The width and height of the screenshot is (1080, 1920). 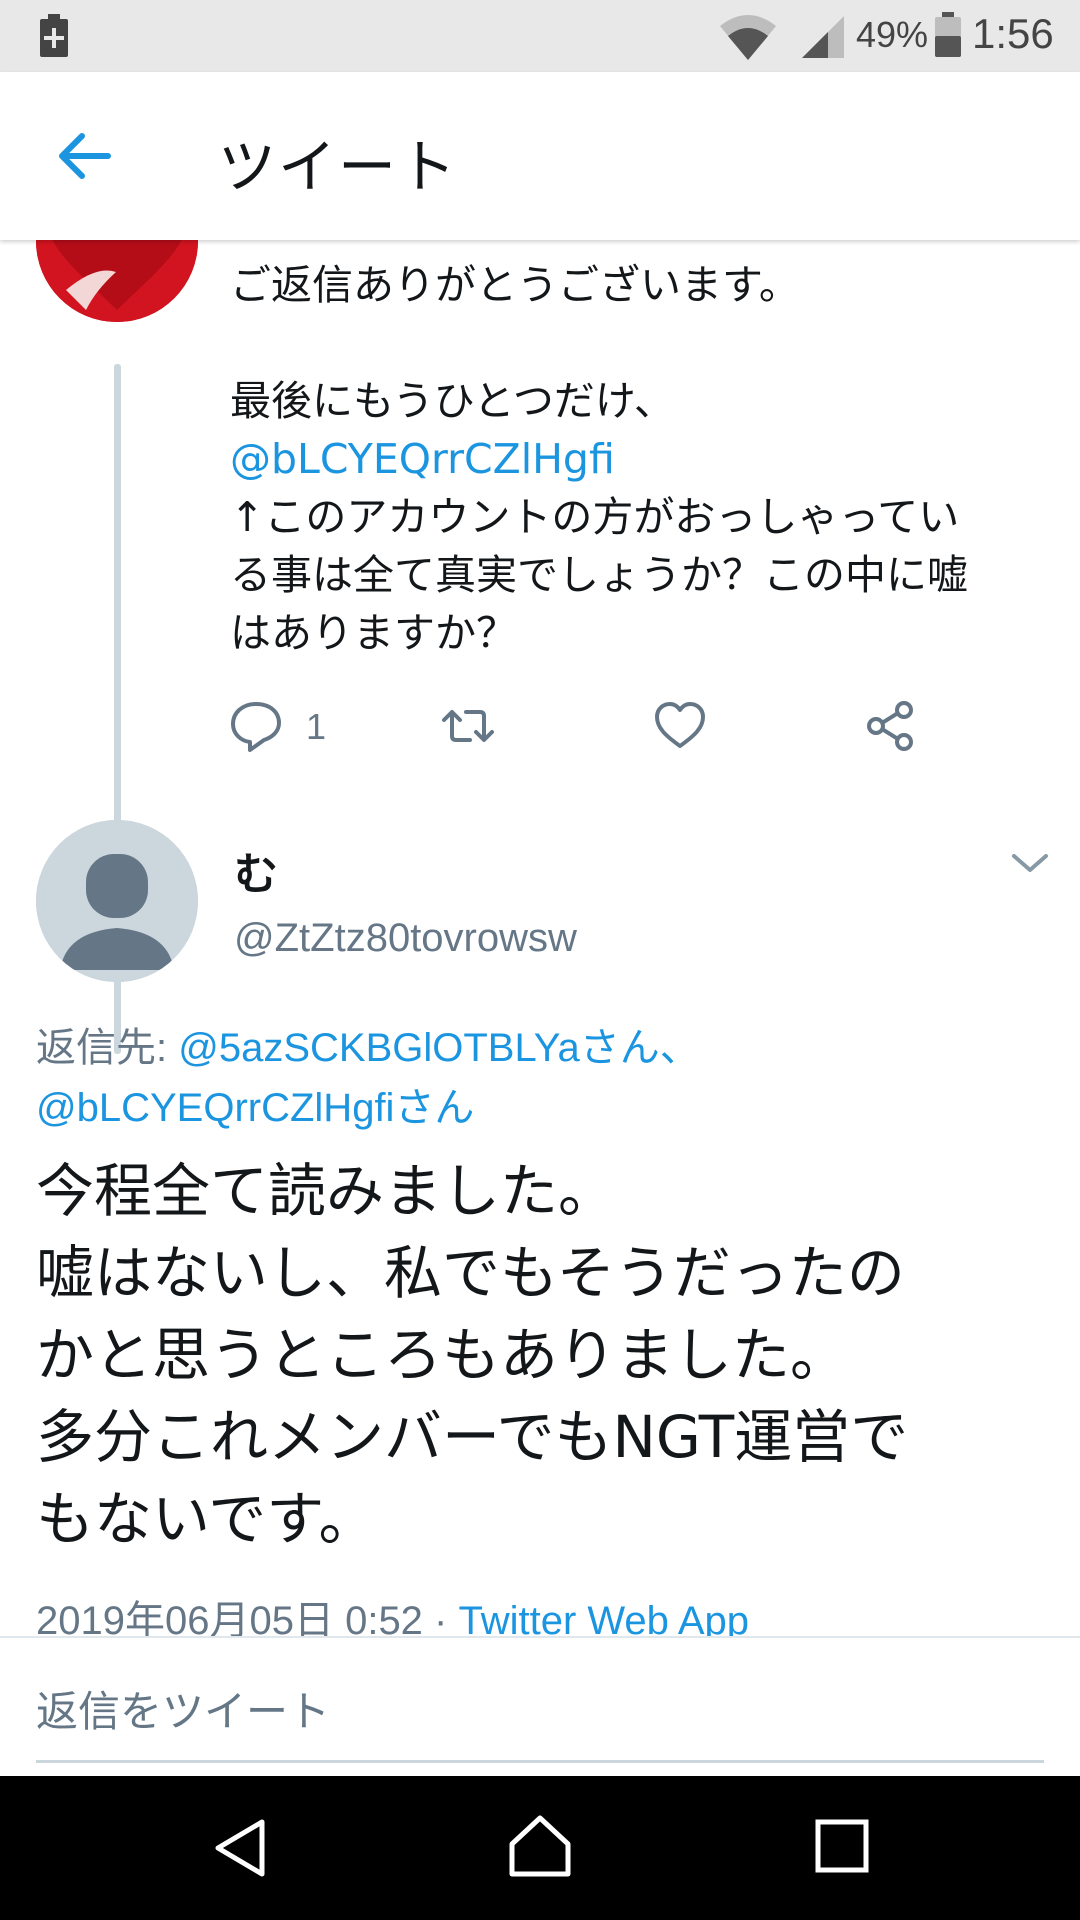 I want to click on mention-link: @bLCYEQrrCZlHgfi, so click(x=645, y=459).